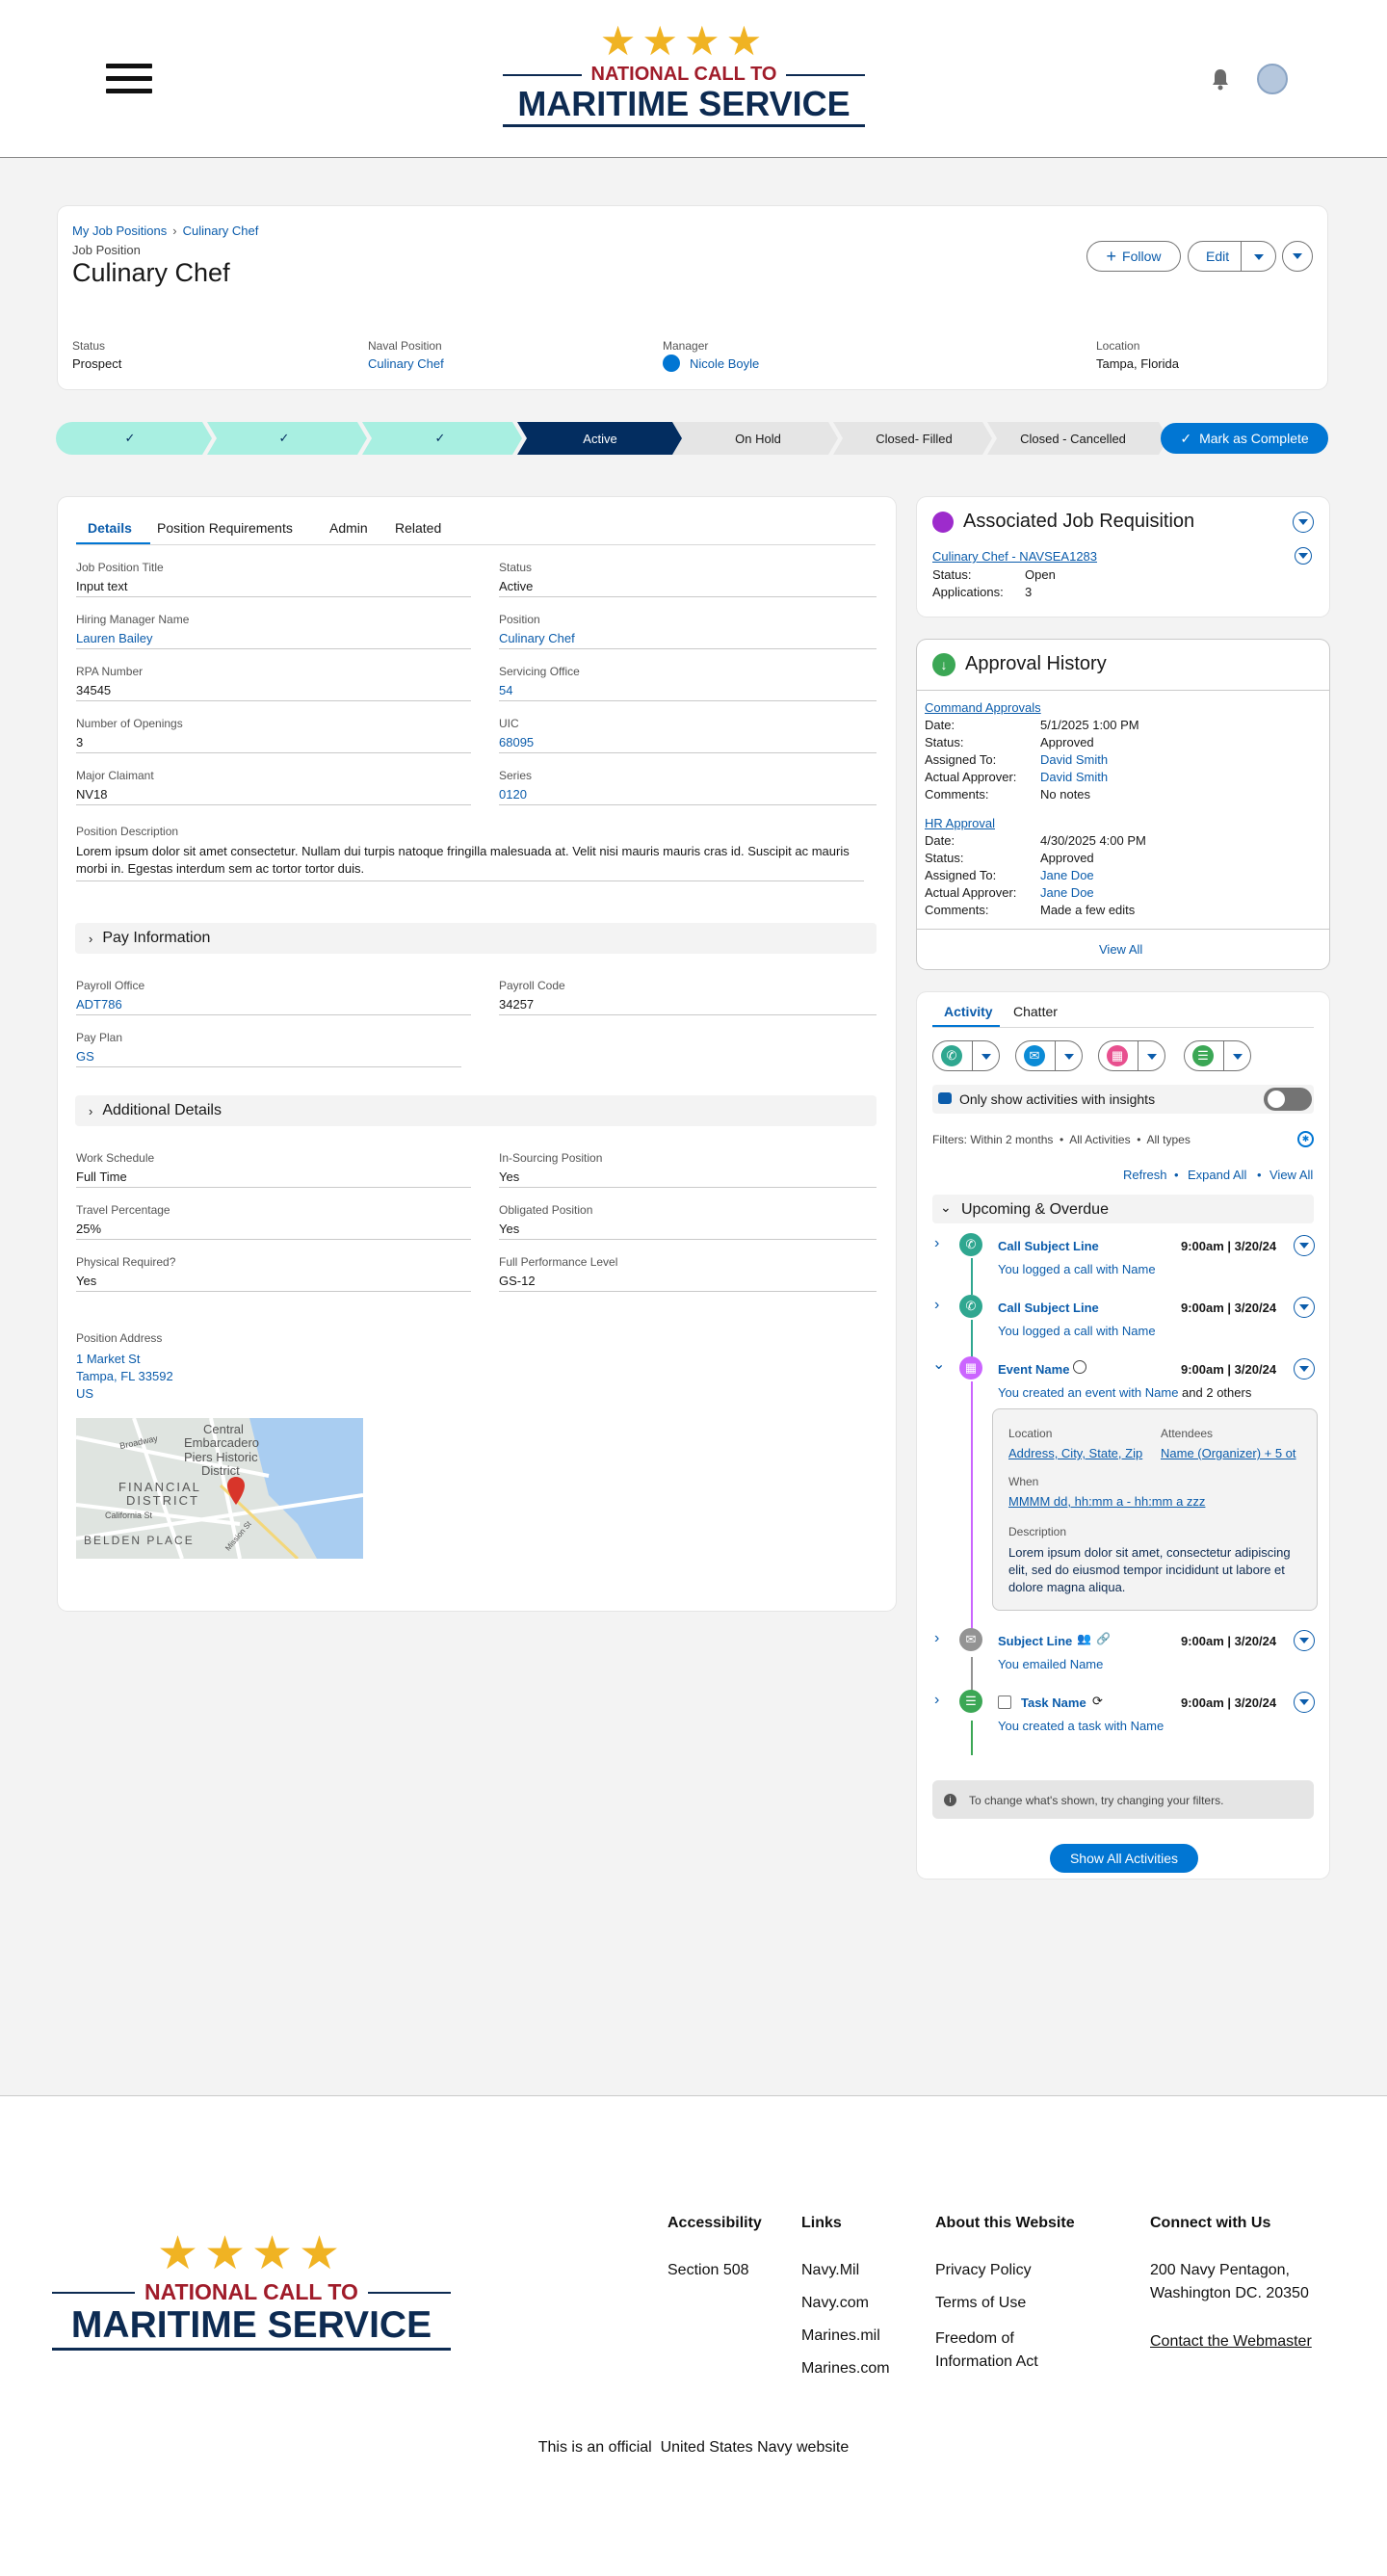 This screenshot has height=2576, width=1387. I want to click on tab-related: Related, so click(418, 528).